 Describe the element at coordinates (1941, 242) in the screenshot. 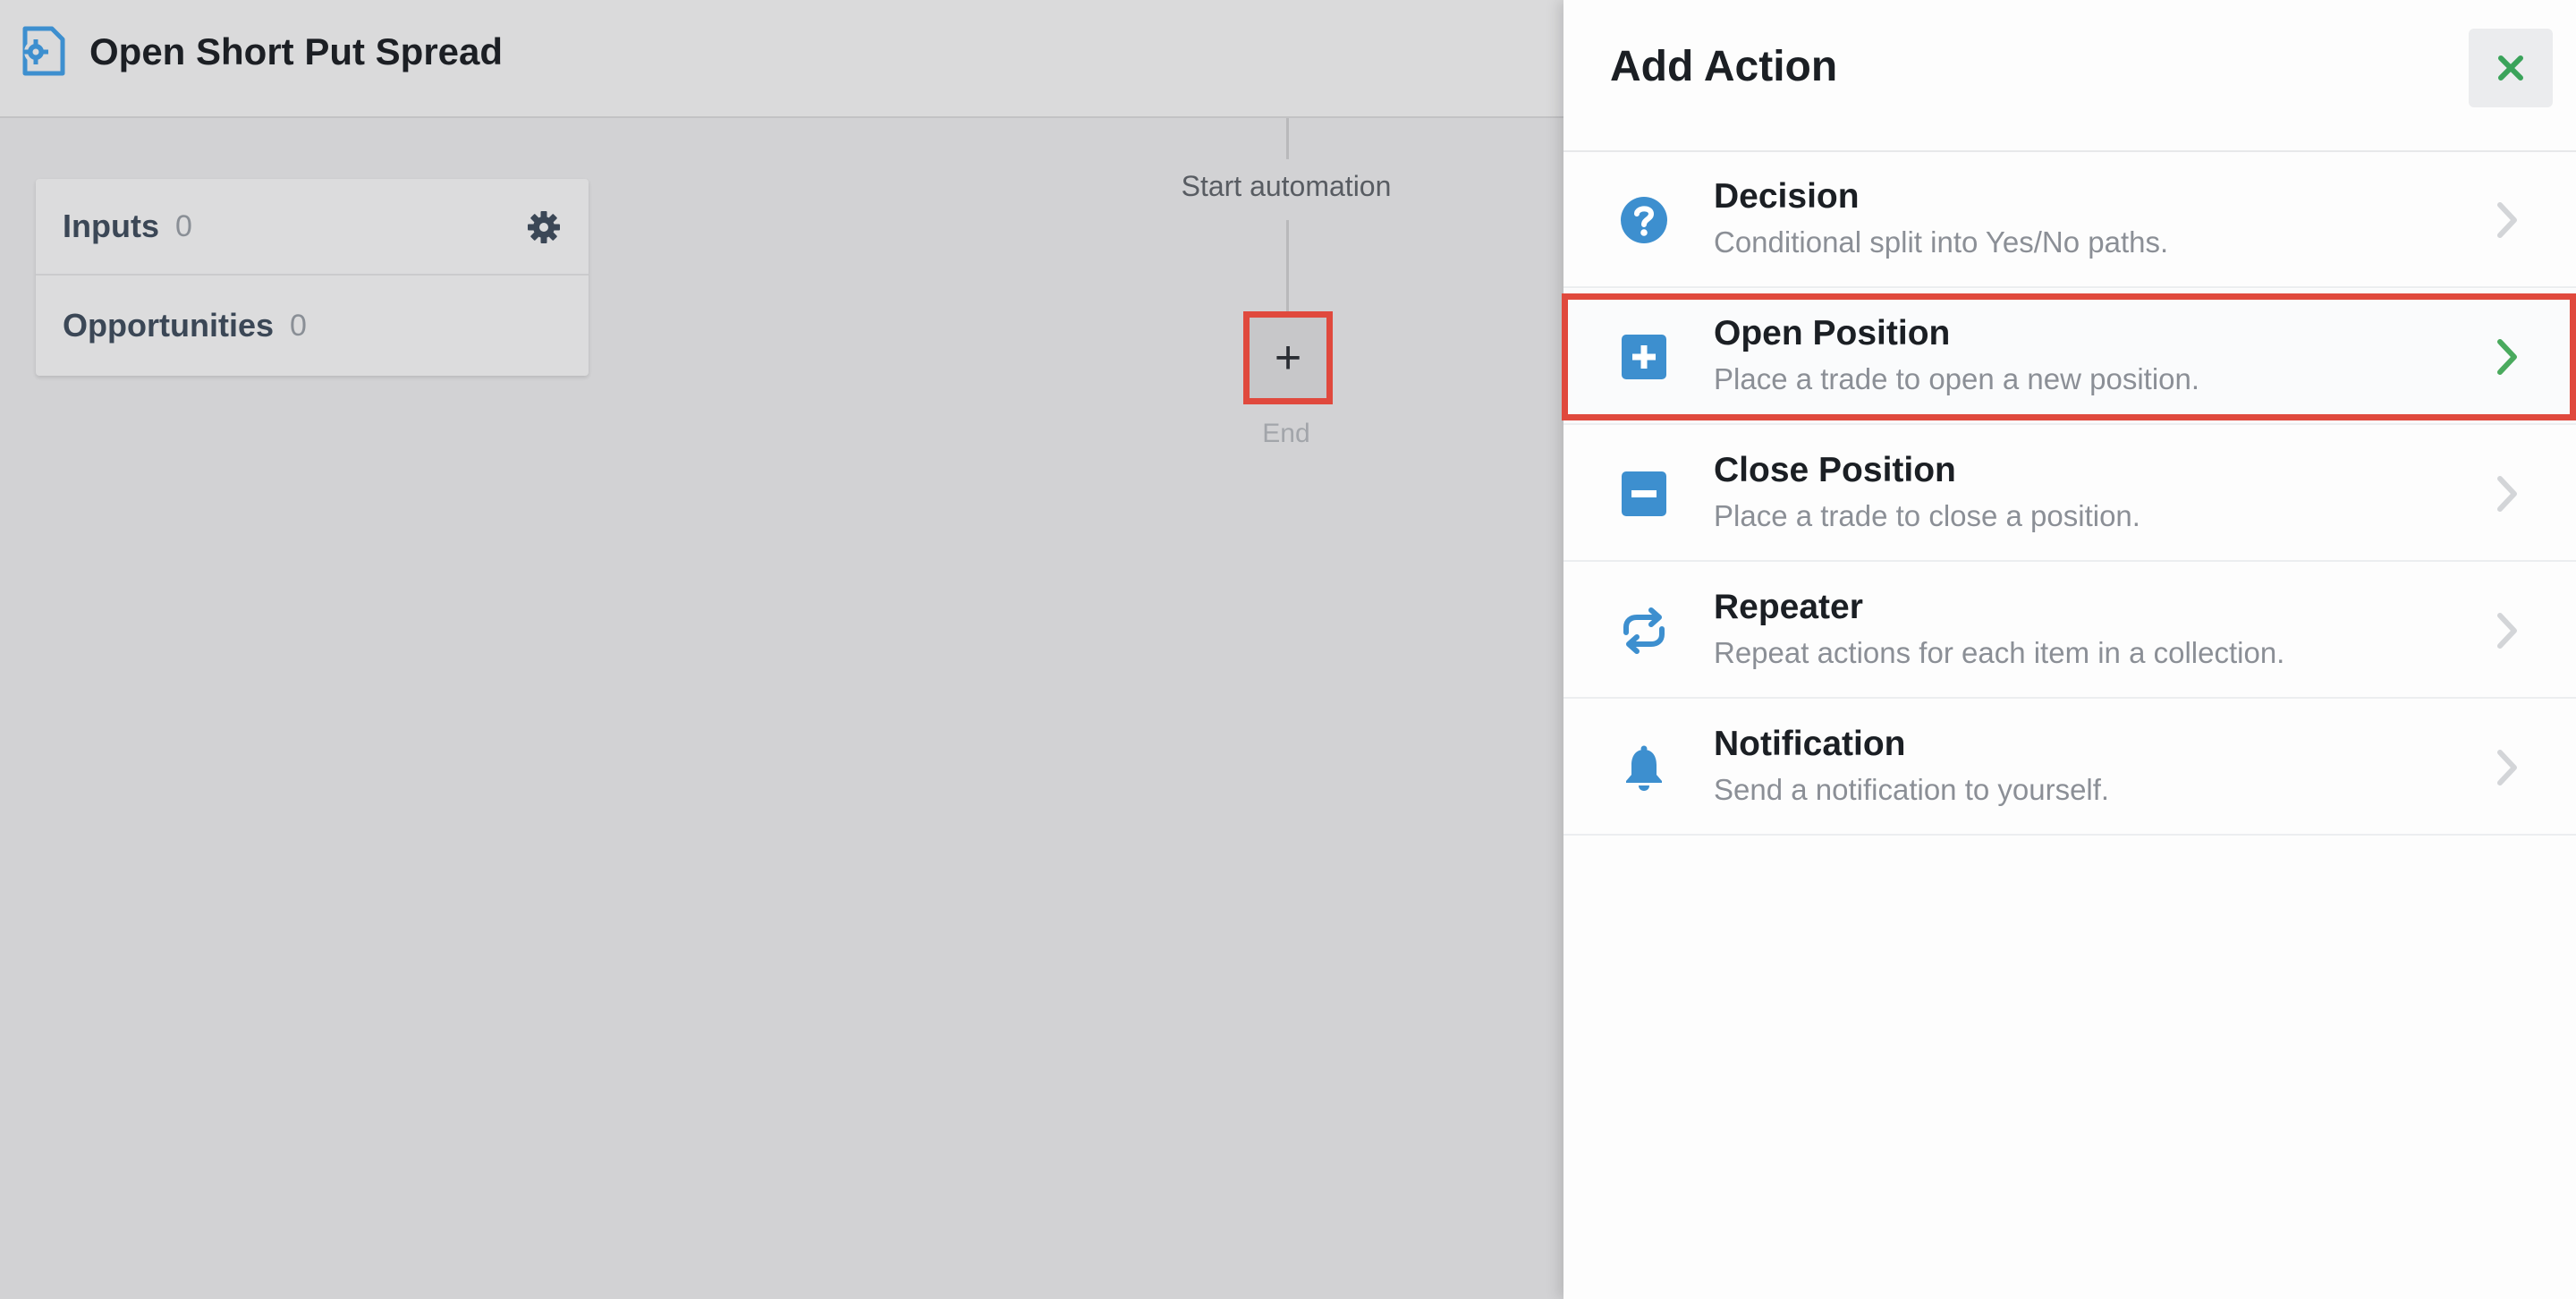

I see `action-description: Conditional split into Yes/No paths.` at that location.